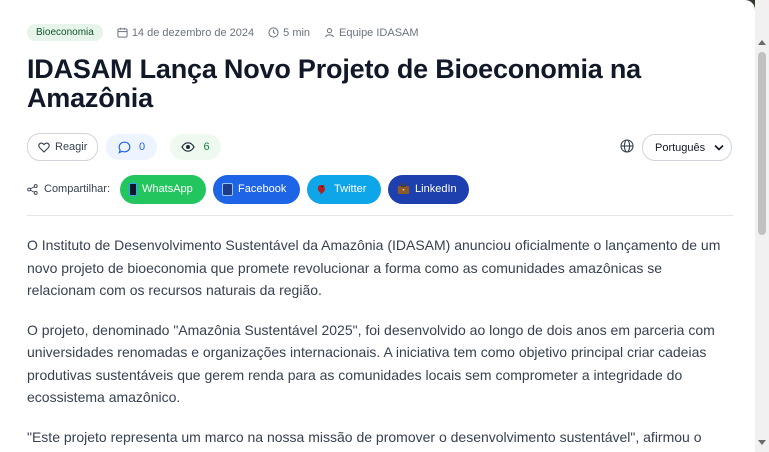 This screenshot has width=769, height=452. I want to click on section-divider, so click(380, 215).